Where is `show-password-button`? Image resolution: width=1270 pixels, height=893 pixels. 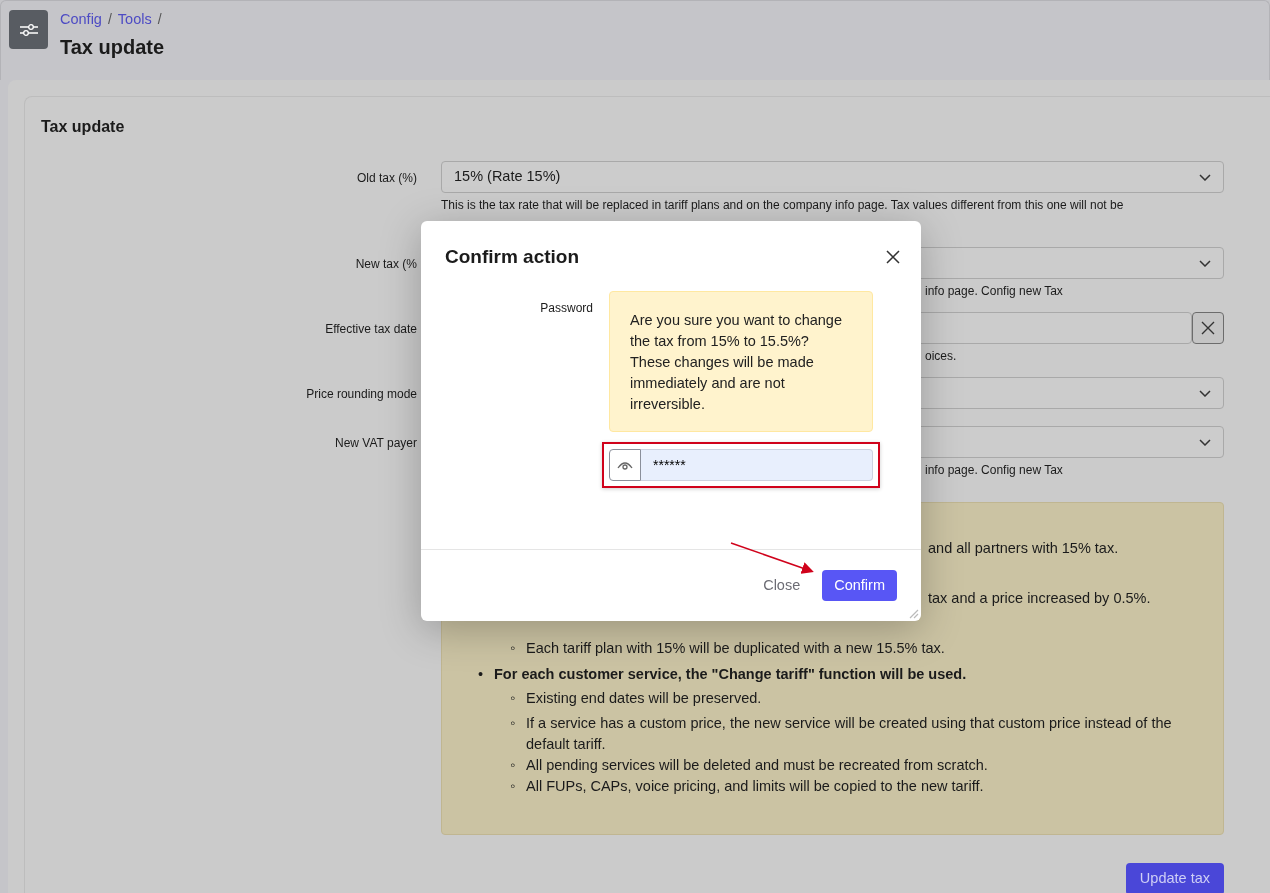 show-password-button is located at coordinates (625, 465).